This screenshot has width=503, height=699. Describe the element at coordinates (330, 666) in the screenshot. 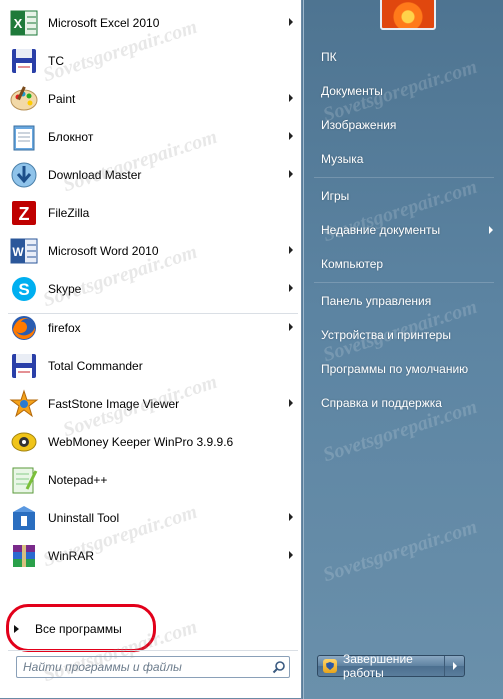

I see `shield-icon` at that location.